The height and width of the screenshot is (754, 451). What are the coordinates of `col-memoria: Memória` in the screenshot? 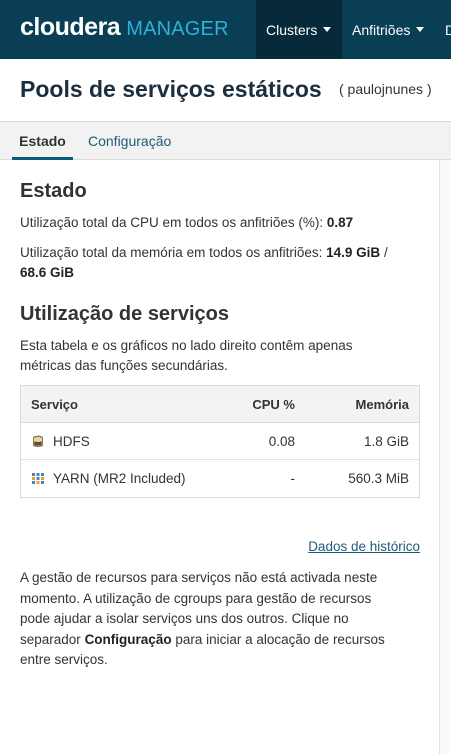 It's located at (382, 404).